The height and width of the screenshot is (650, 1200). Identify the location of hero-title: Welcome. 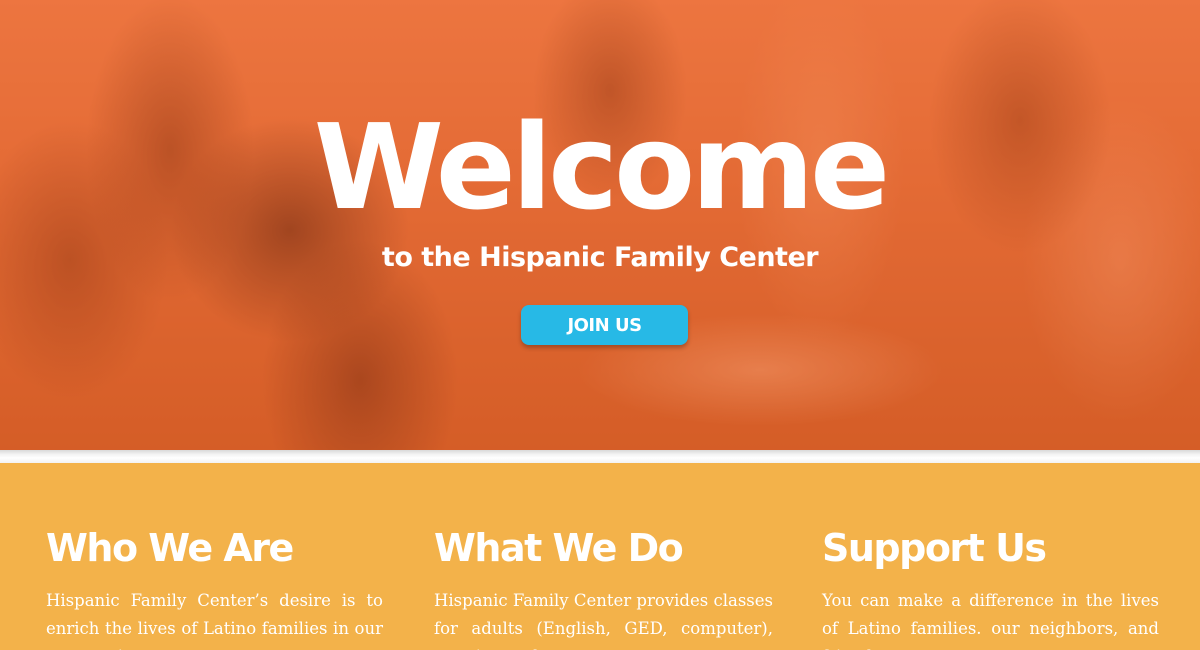
(601, 167).